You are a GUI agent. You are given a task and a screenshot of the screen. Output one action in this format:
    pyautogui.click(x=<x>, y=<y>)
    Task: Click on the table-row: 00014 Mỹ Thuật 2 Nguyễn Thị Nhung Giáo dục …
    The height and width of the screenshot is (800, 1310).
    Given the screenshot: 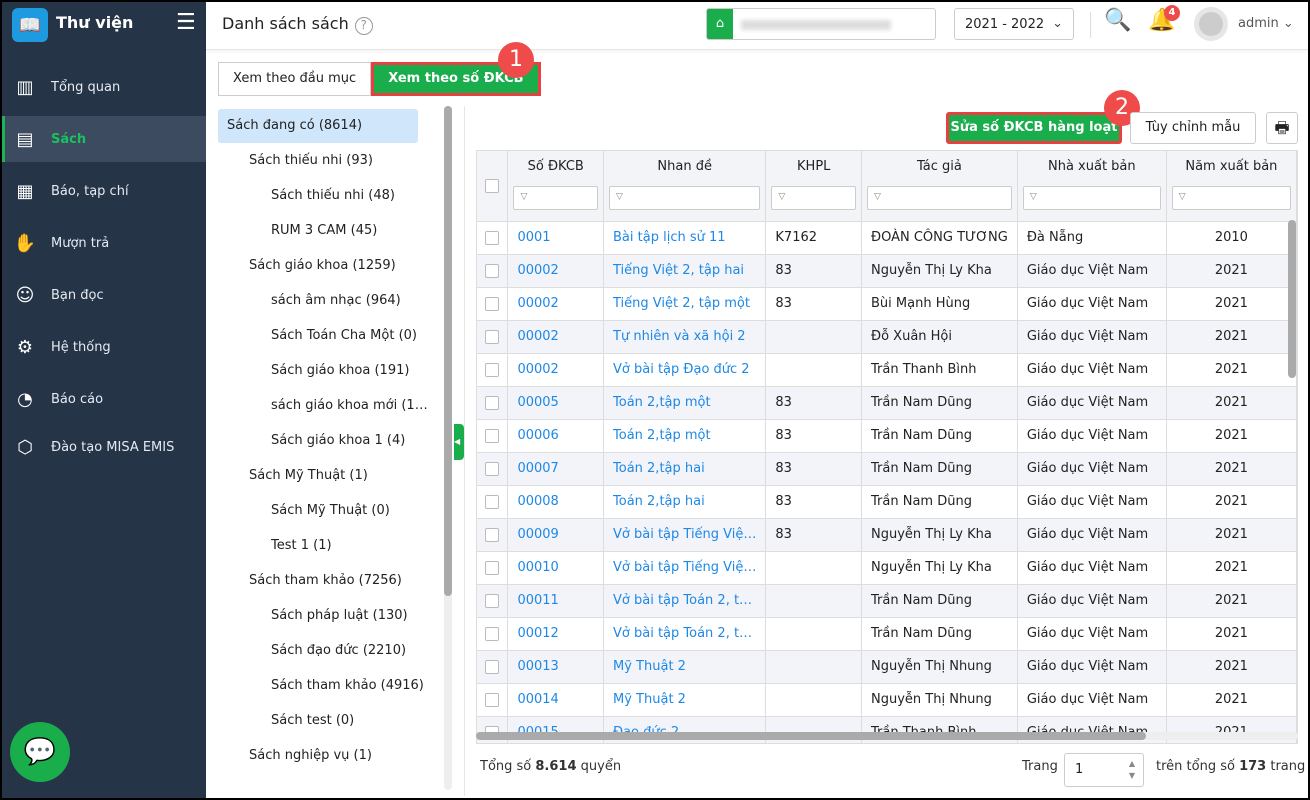 What is the action you would take?
    pyautogui.click(x=887, y=700)
    